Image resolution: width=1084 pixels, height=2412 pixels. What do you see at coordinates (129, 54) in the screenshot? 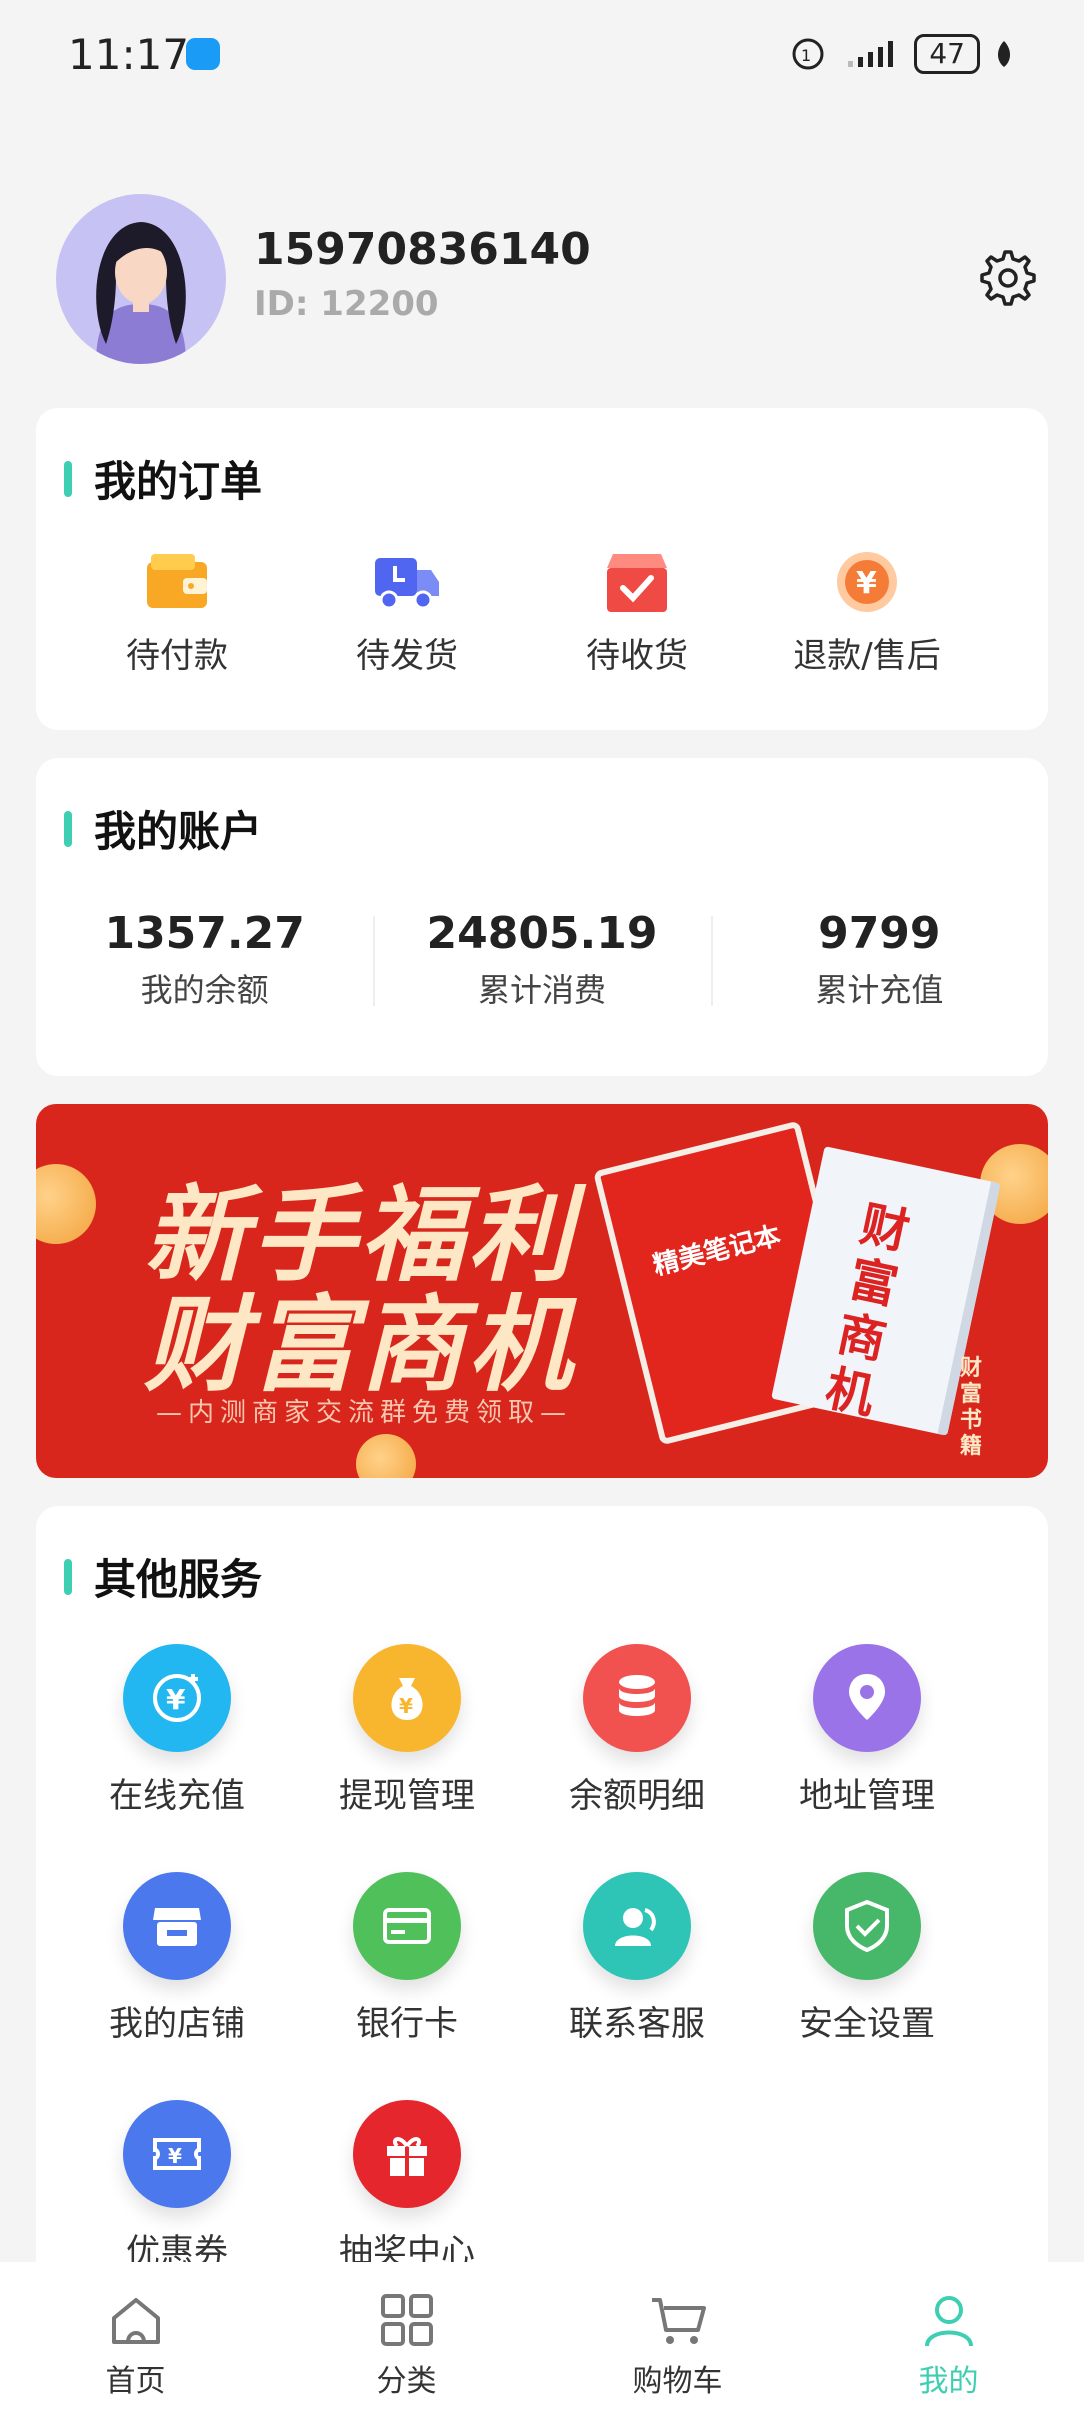
I see `status-time: 11:17` at bounding box center [129, 54].